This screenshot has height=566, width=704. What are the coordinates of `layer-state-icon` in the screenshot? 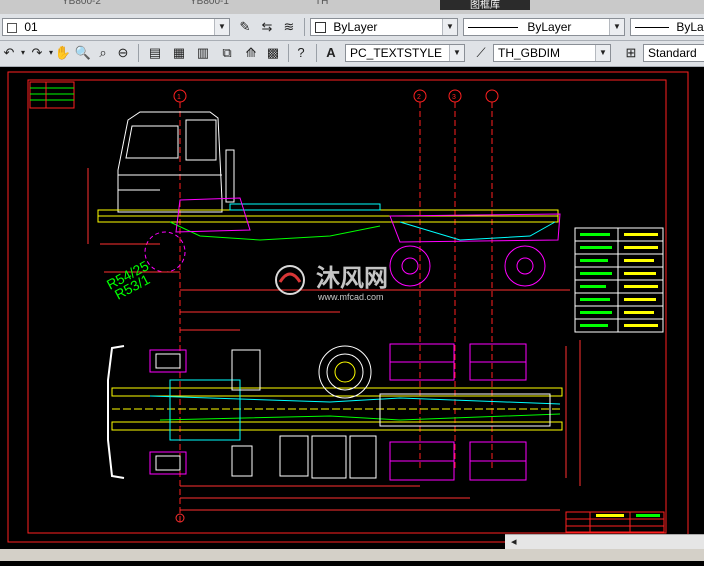 It's located at (12, 27).